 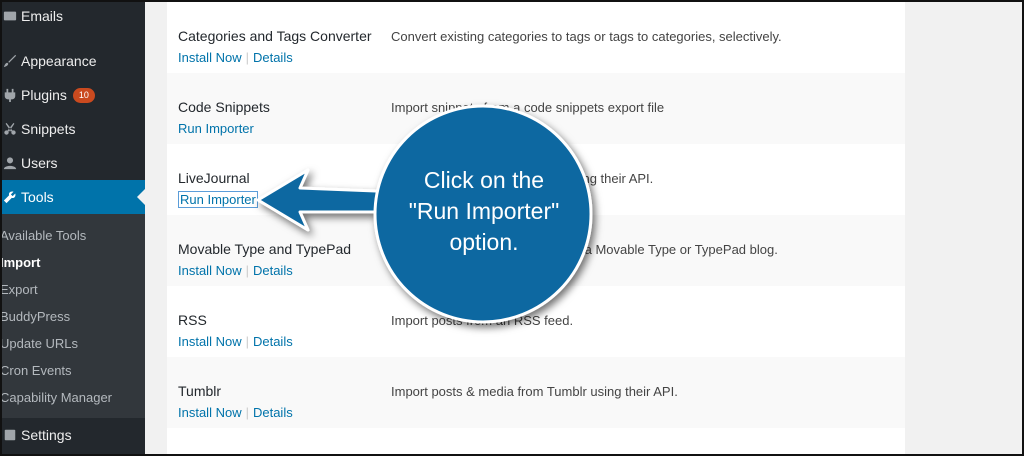 What do you see at coordinates (10, 61) in the screenshot?
I see `paintbrush-icon` at bounding box center [10, 61].